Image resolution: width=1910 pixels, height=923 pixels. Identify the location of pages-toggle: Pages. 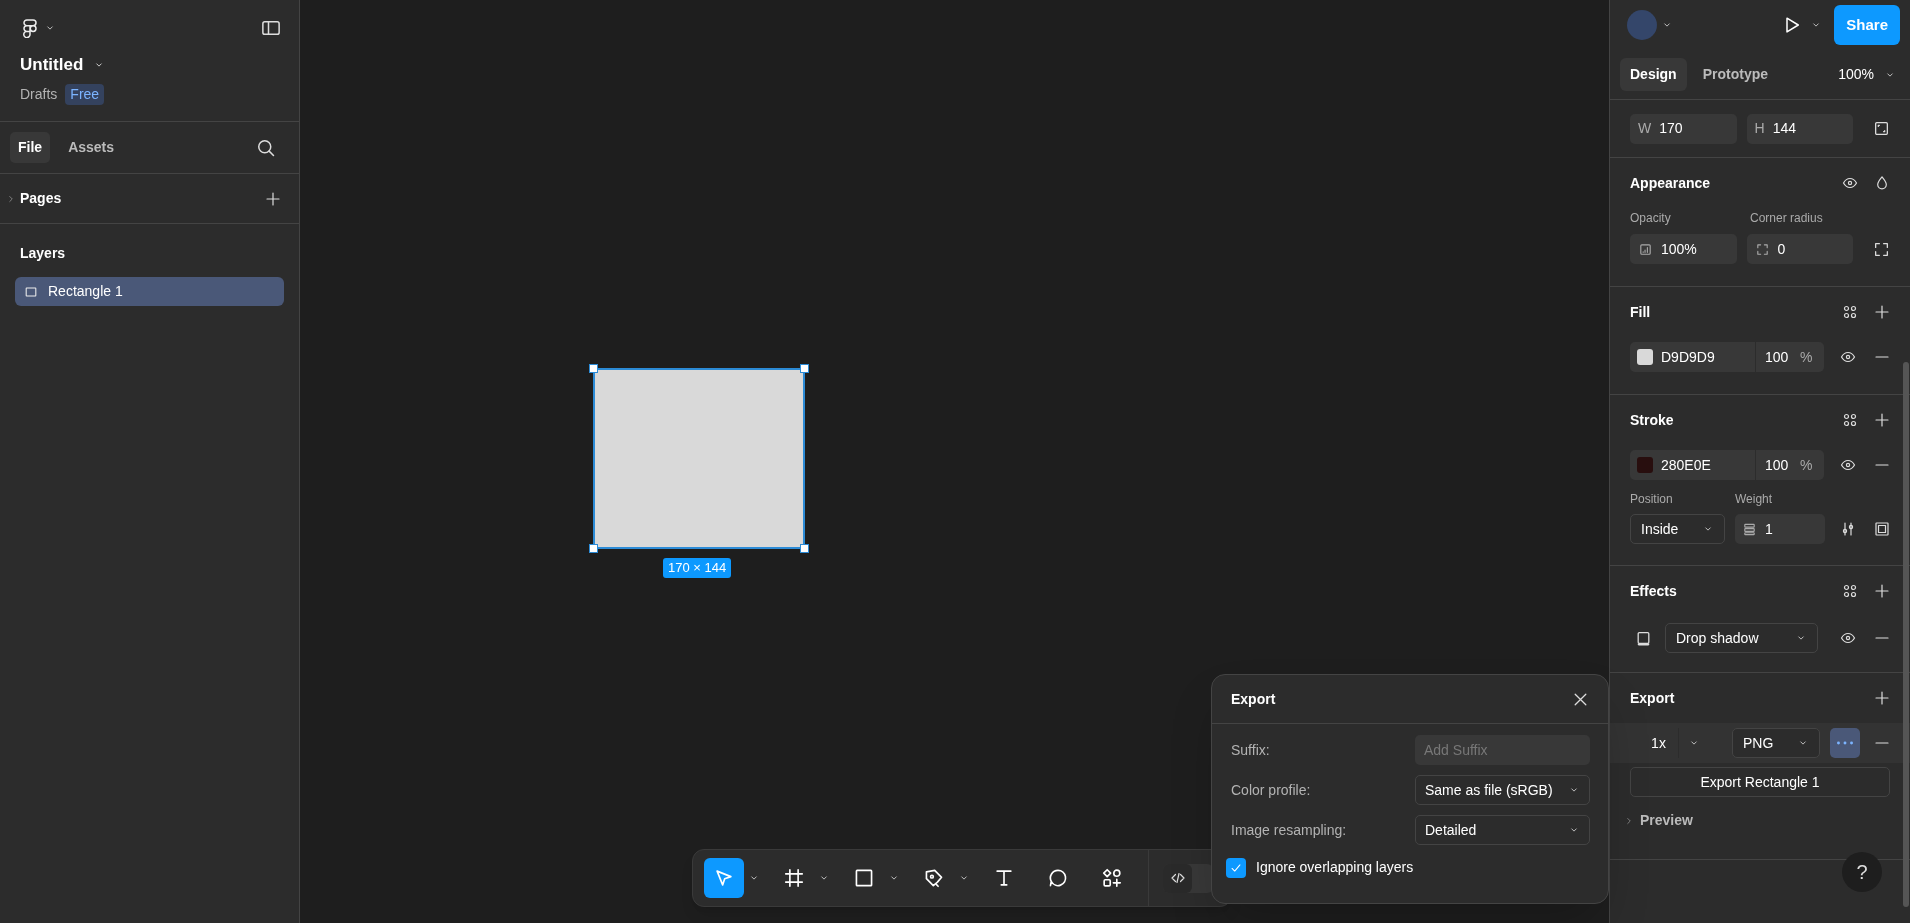
(34, 198).